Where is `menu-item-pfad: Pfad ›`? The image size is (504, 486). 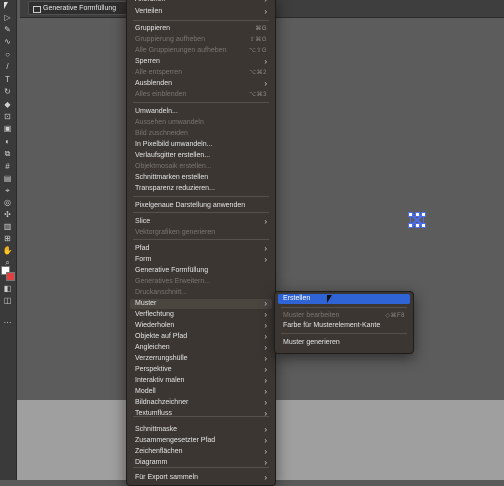
menu-item-pfad: Pfad › is located at coordinates (201, 249).